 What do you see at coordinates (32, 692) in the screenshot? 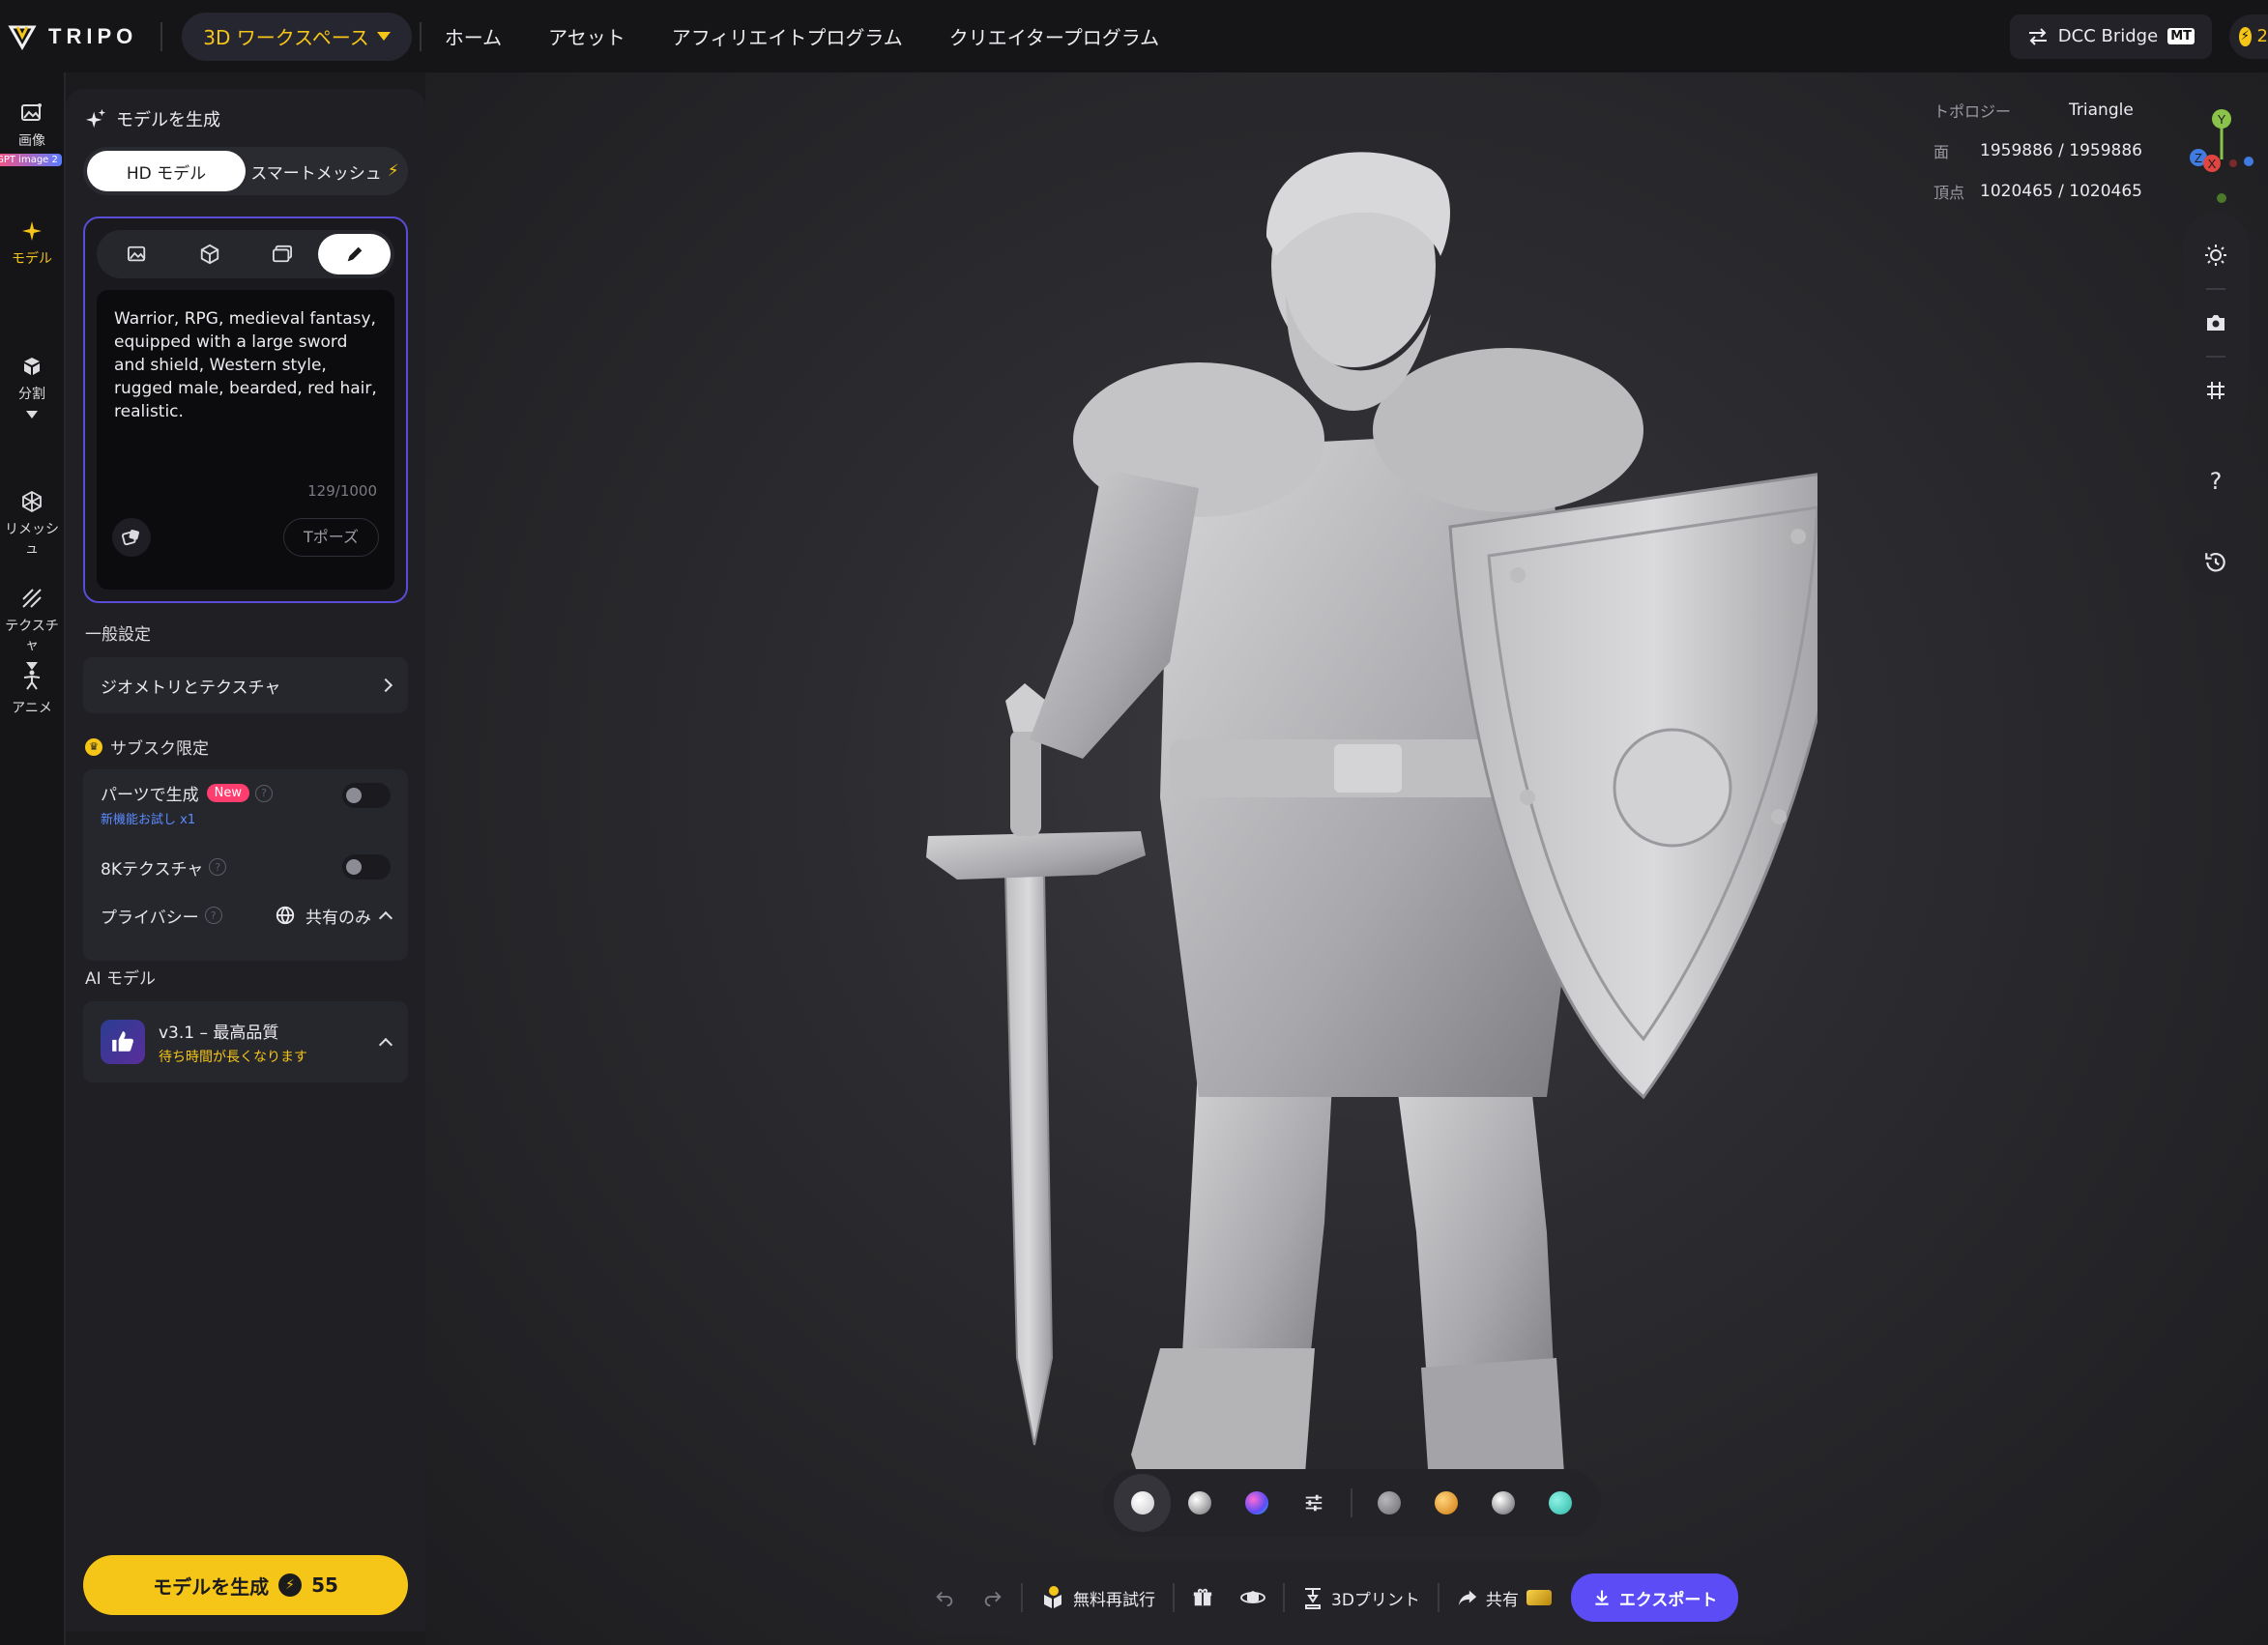
I see `rail-item-anime: アニメ` at bounding box center [32, 692].